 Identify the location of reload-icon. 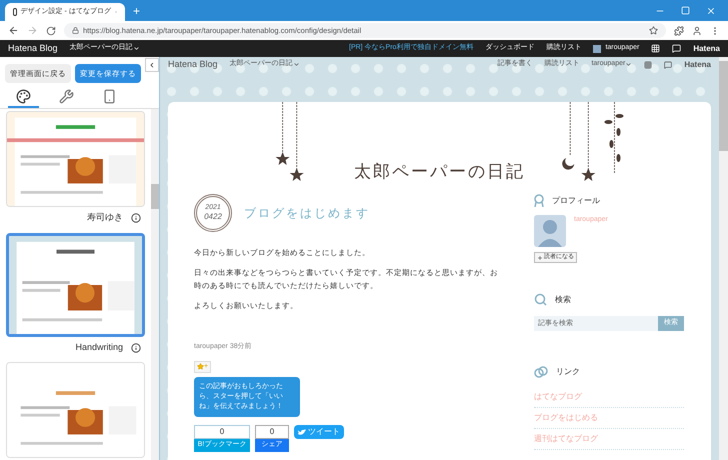
(51, 31).